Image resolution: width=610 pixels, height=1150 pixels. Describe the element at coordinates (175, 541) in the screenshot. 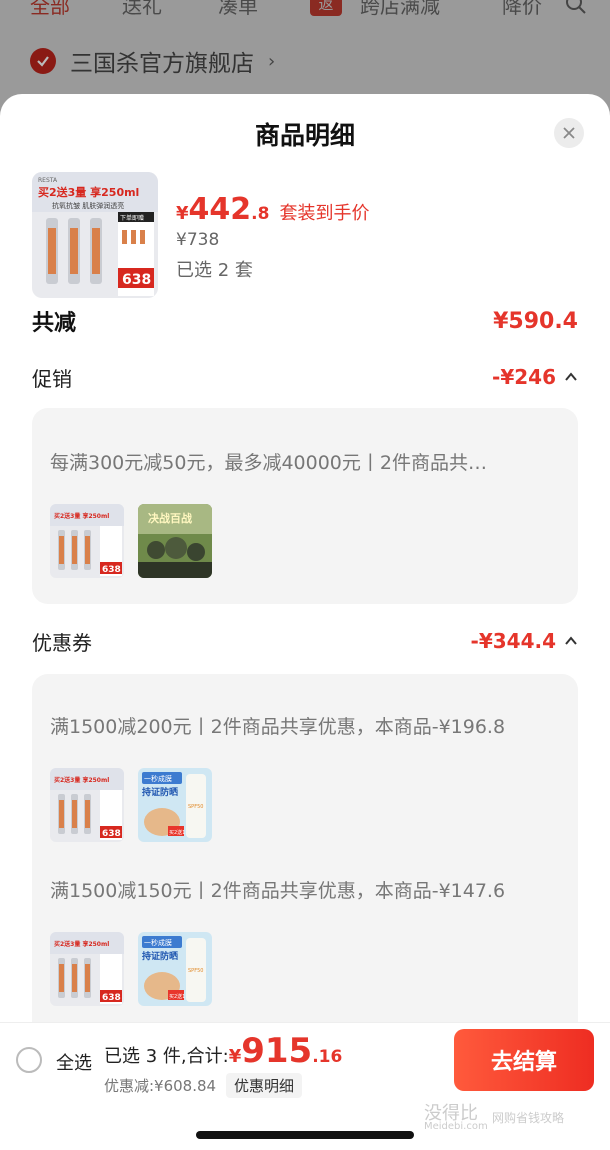

I see `promo-item-game-thumbnail: 决战百战` at that location.